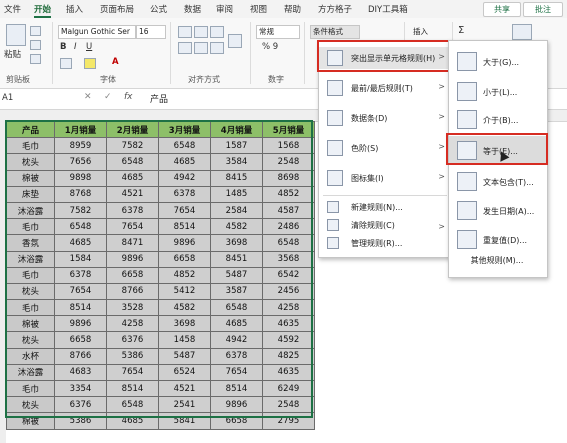 The image size is (567, 443). What do you see at coordinates (16, 35) in the screenshot?
I see `paste-icon` at bounding box center [16, 35].